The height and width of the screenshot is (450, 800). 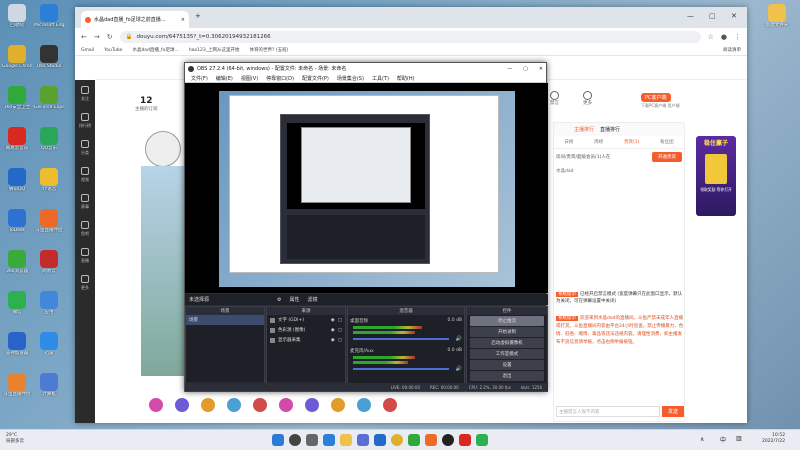 I want to click on sub-tab: 贵宾(1), so click(x=631, y=142).